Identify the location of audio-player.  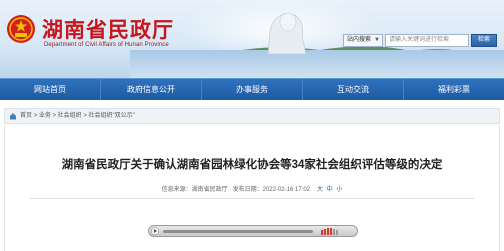
(253, 231).